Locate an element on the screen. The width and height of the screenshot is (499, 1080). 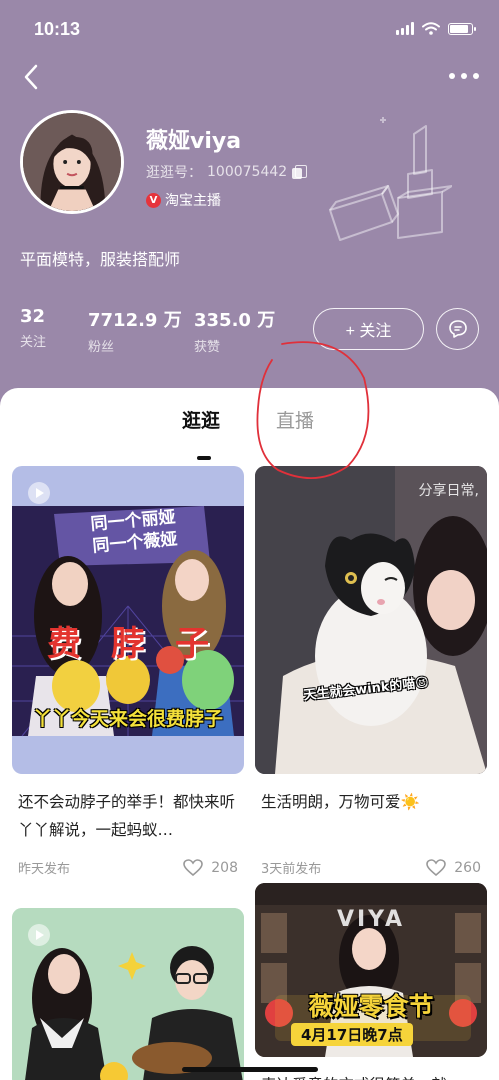
card-thumbnail: 分享日常, 天生就会wink的喵😉 is located at coordinates (371, 620).